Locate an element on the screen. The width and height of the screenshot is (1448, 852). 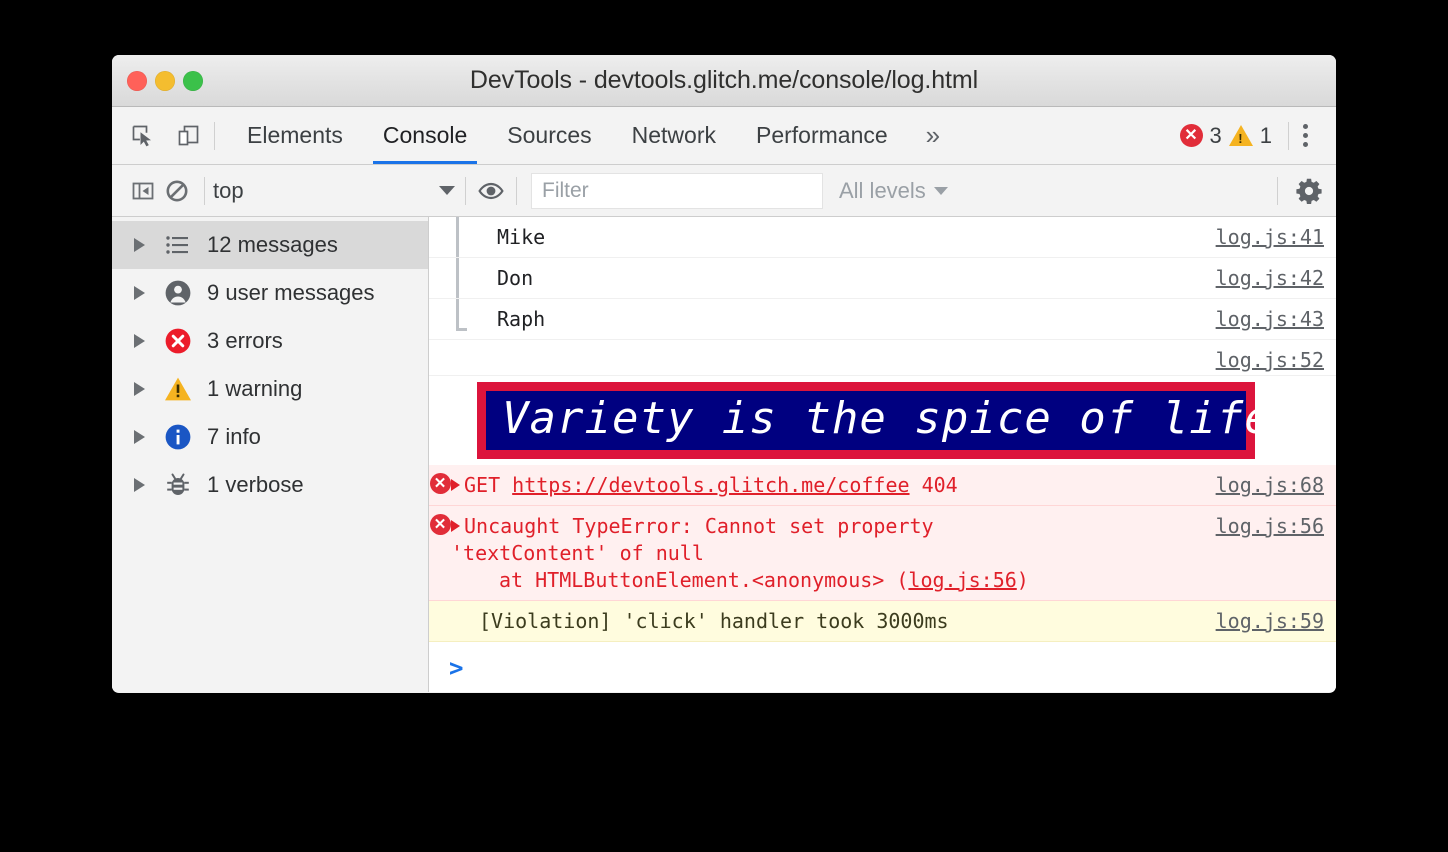
tab-performance: Performance is located at coordinates (822, 135).